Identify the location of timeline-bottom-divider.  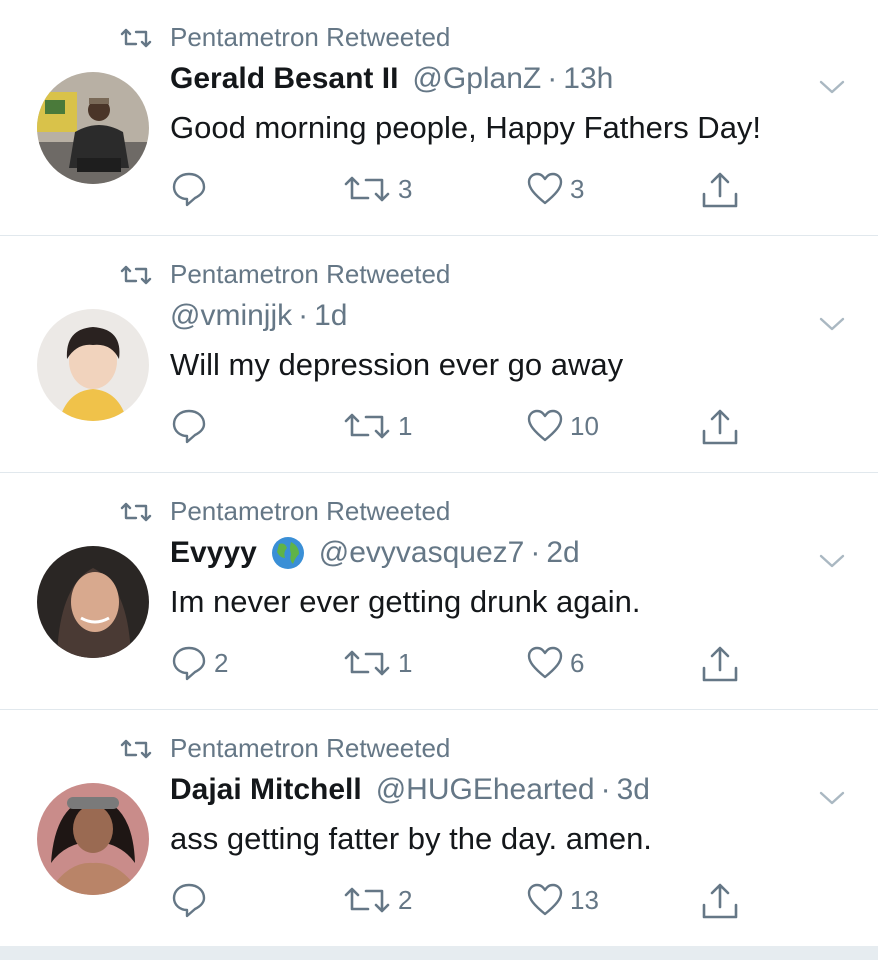
(439, 953).